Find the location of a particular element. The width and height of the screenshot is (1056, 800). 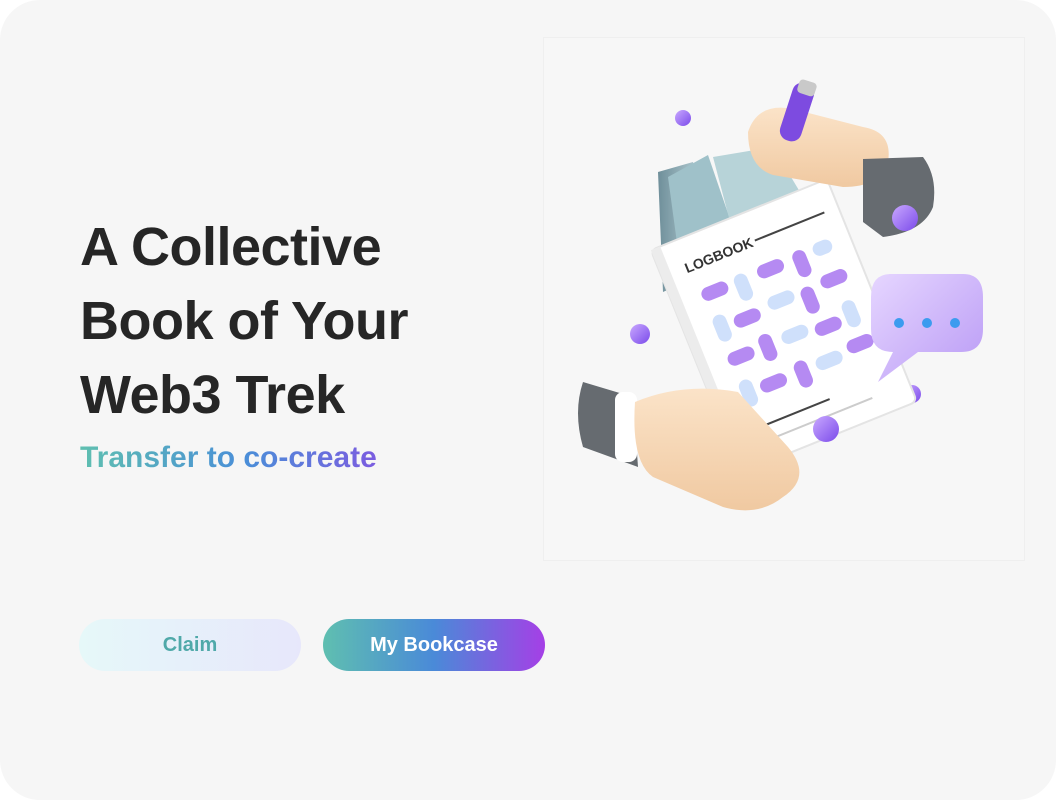

claim-button: Claim is located at coordinates (190, 645).